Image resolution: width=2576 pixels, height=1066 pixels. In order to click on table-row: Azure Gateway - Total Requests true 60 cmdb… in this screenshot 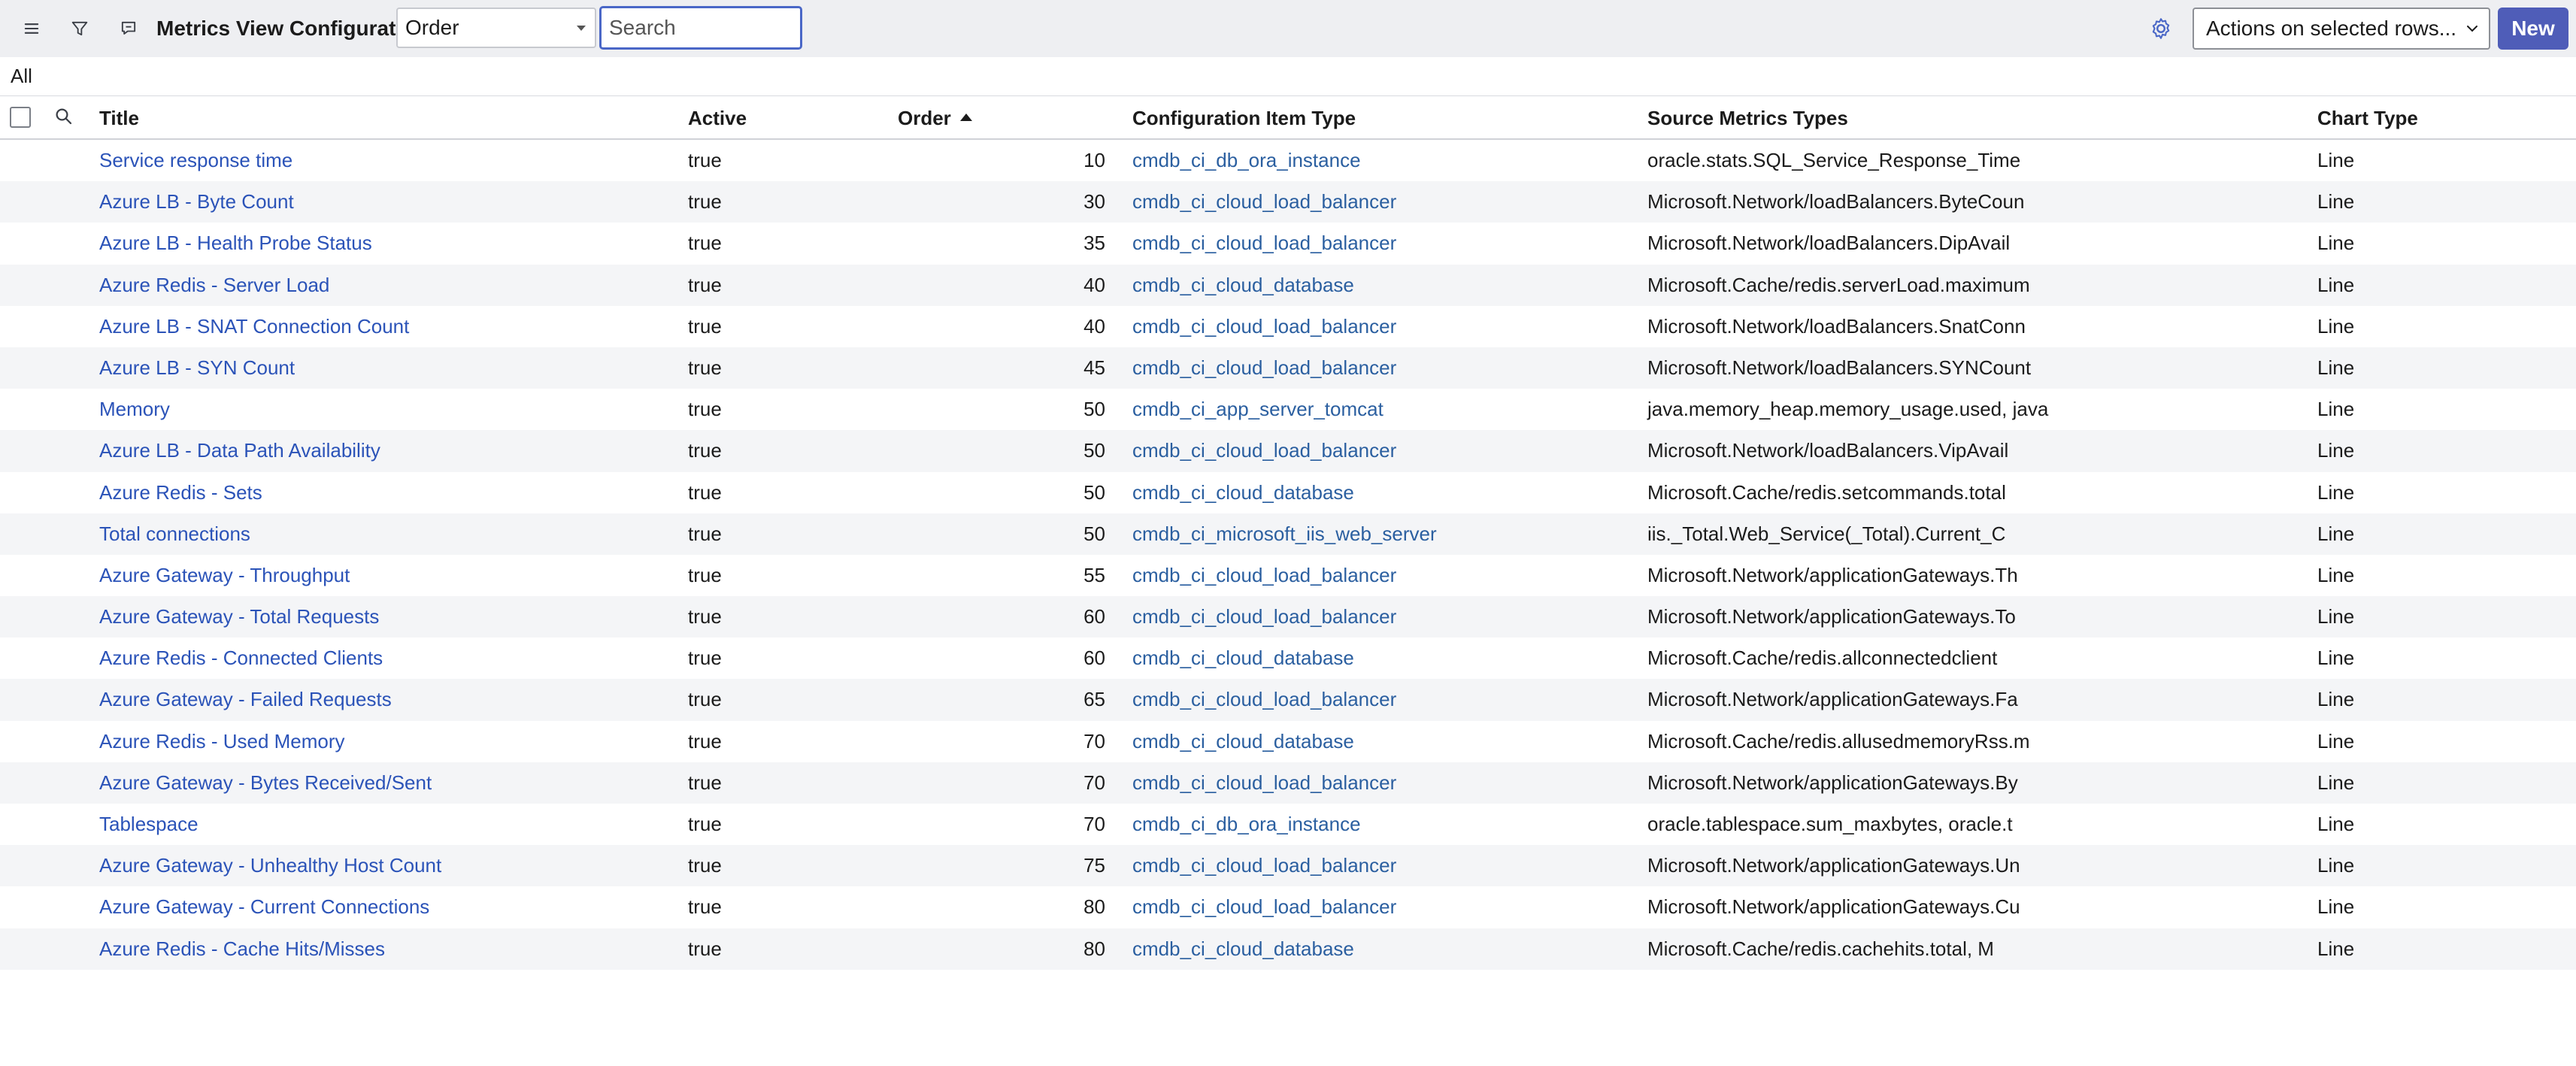, I will do `click(1288, 617)`.